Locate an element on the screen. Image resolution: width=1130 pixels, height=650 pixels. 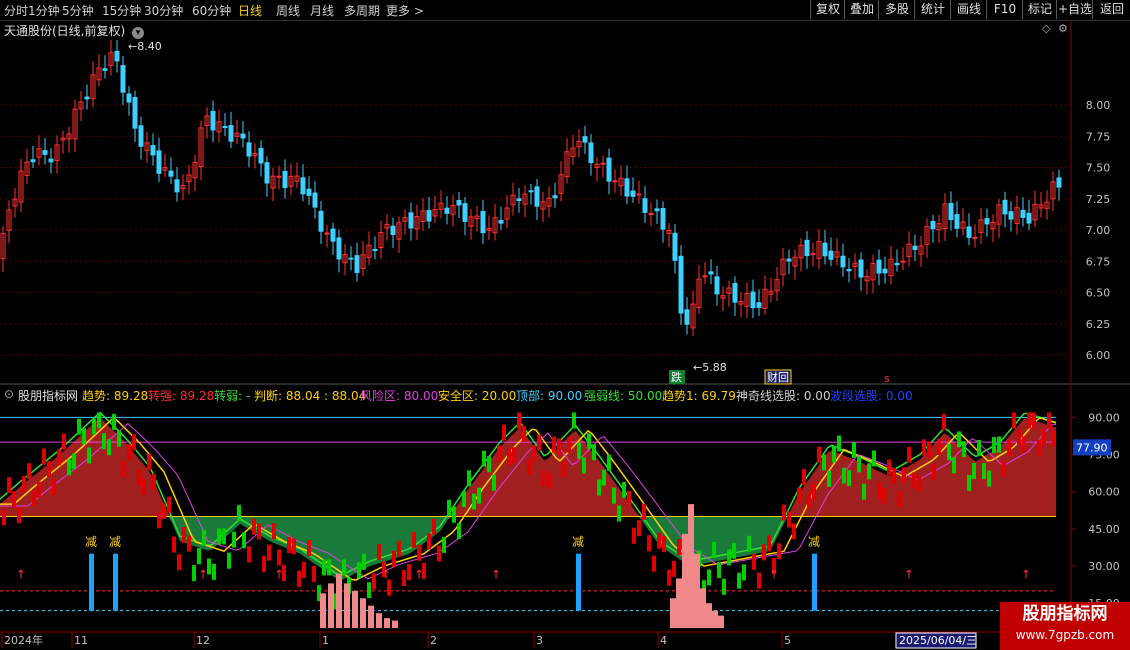
date-tick: 1 is located at coordinates (325, 640).